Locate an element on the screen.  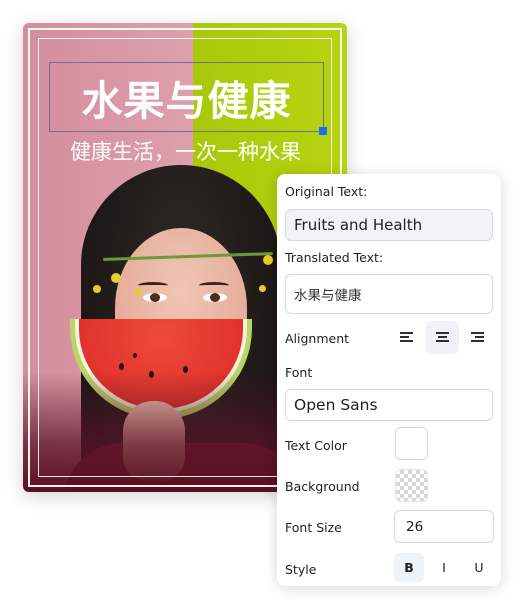
italic-button: I is located at coordinates (444, 567).